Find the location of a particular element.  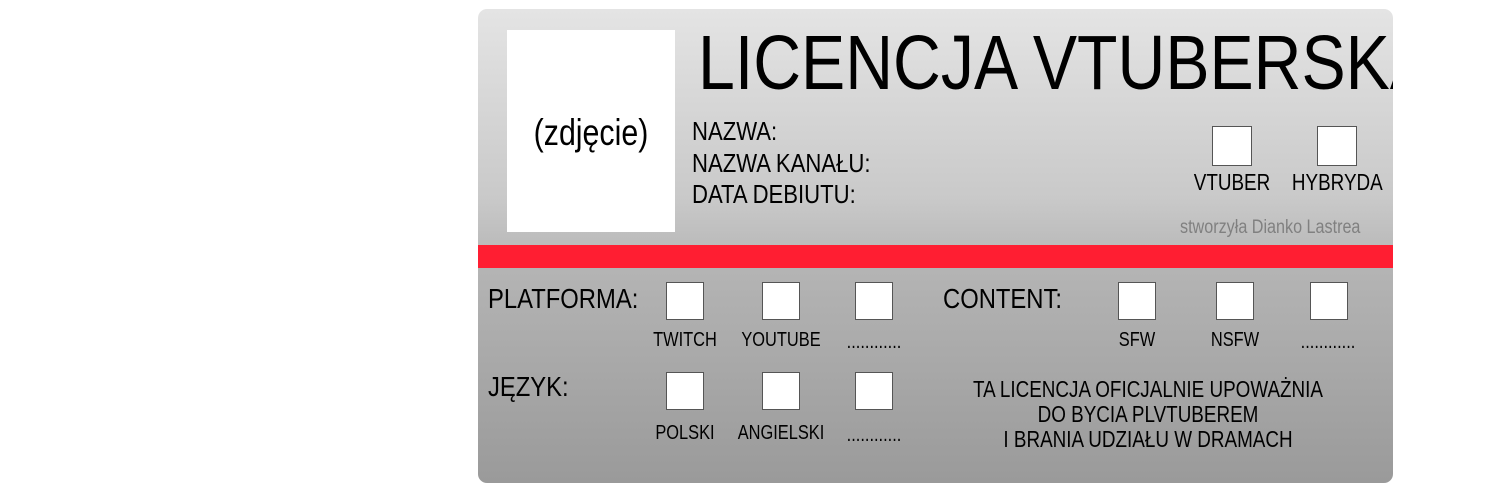

hybryda-label: HYBRYDA is located at coordinates (1337, 182).